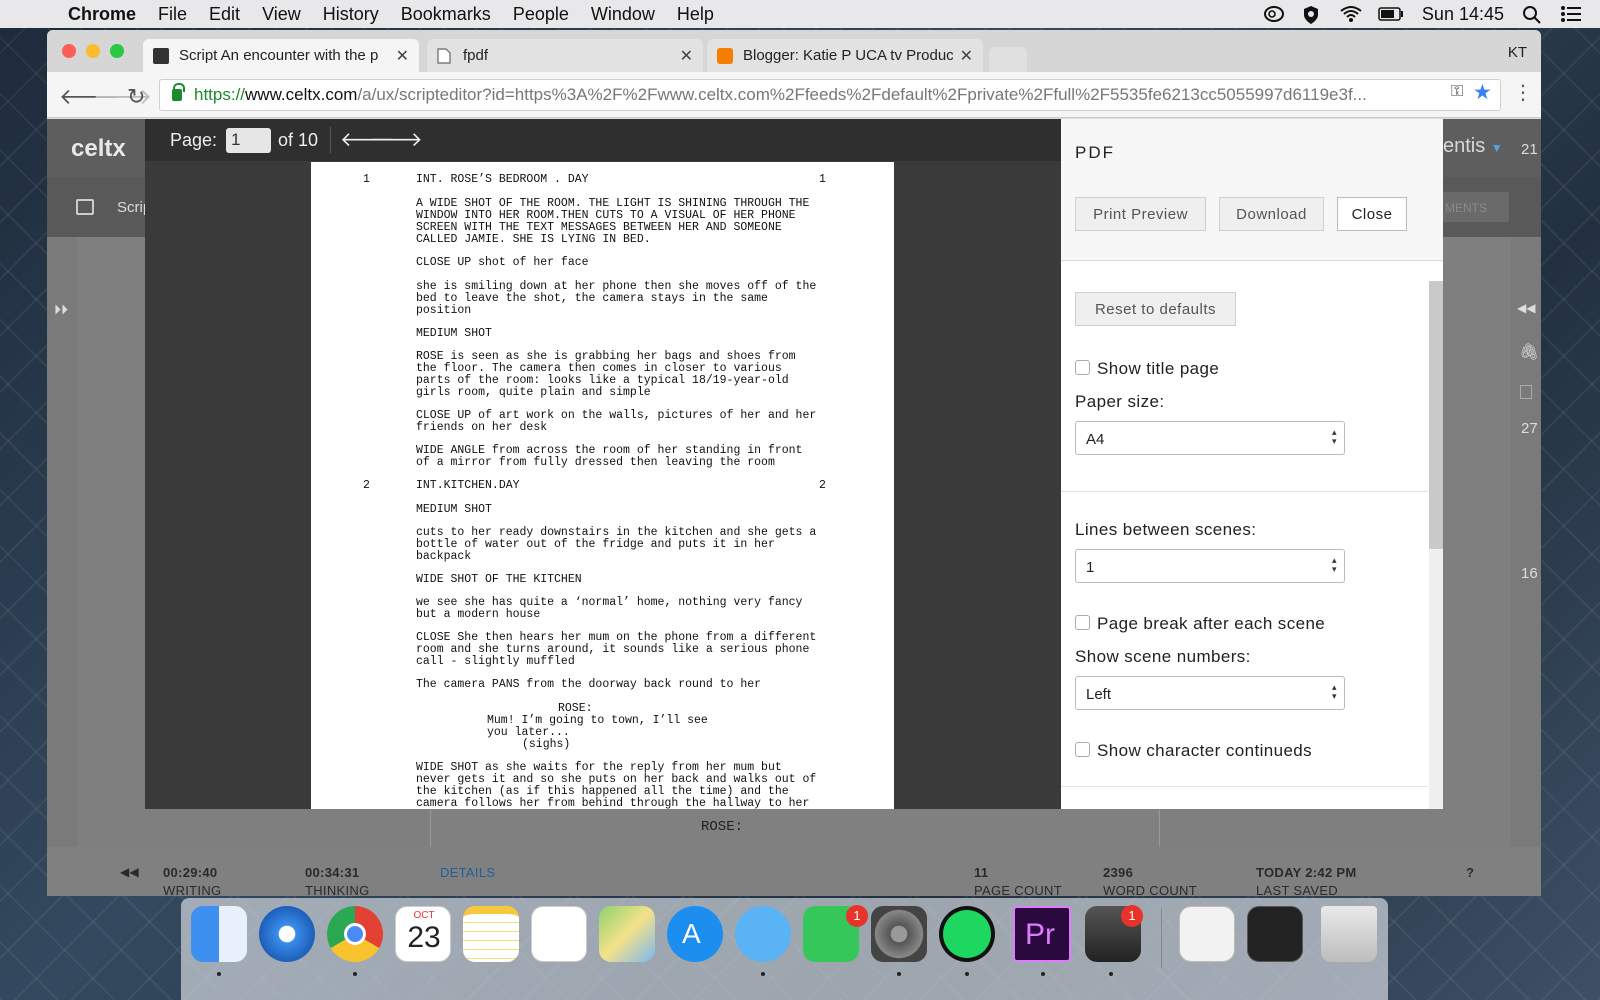  I want to click on creative-cloud-icon, so click(1273, 14).